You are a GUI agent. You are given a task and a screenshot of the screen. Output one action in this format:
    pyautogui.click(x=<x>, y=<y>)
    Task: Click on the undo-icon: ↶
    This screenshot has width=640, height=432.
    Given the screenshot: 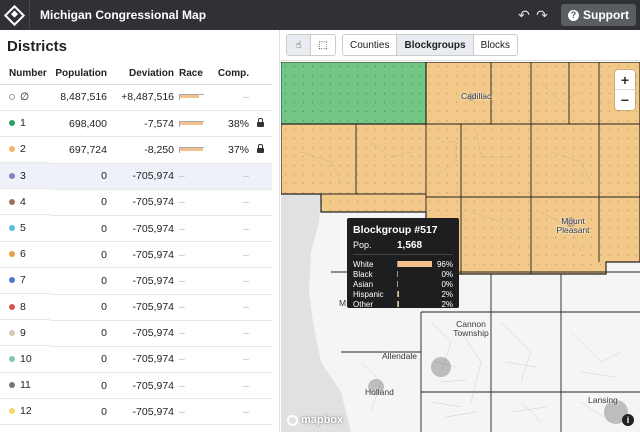 What is the action you would take?
    pyautogui.click(x=524, y=15)
    